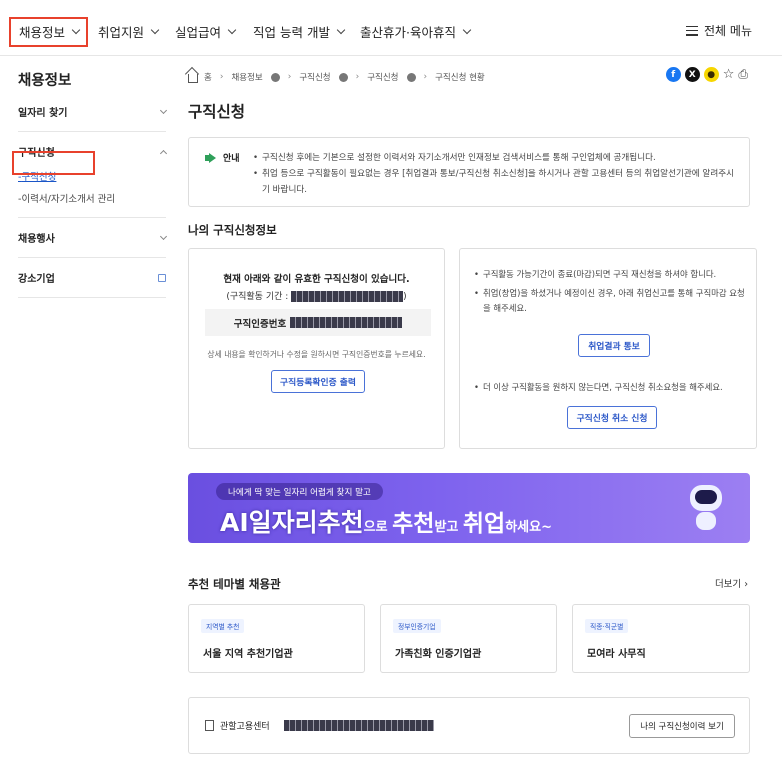 The height and width of the screenshot is (778, 782). I want to click on banner-headline: AI일자리추천으로 추천받고 취업하세요~, so click(386, 522).